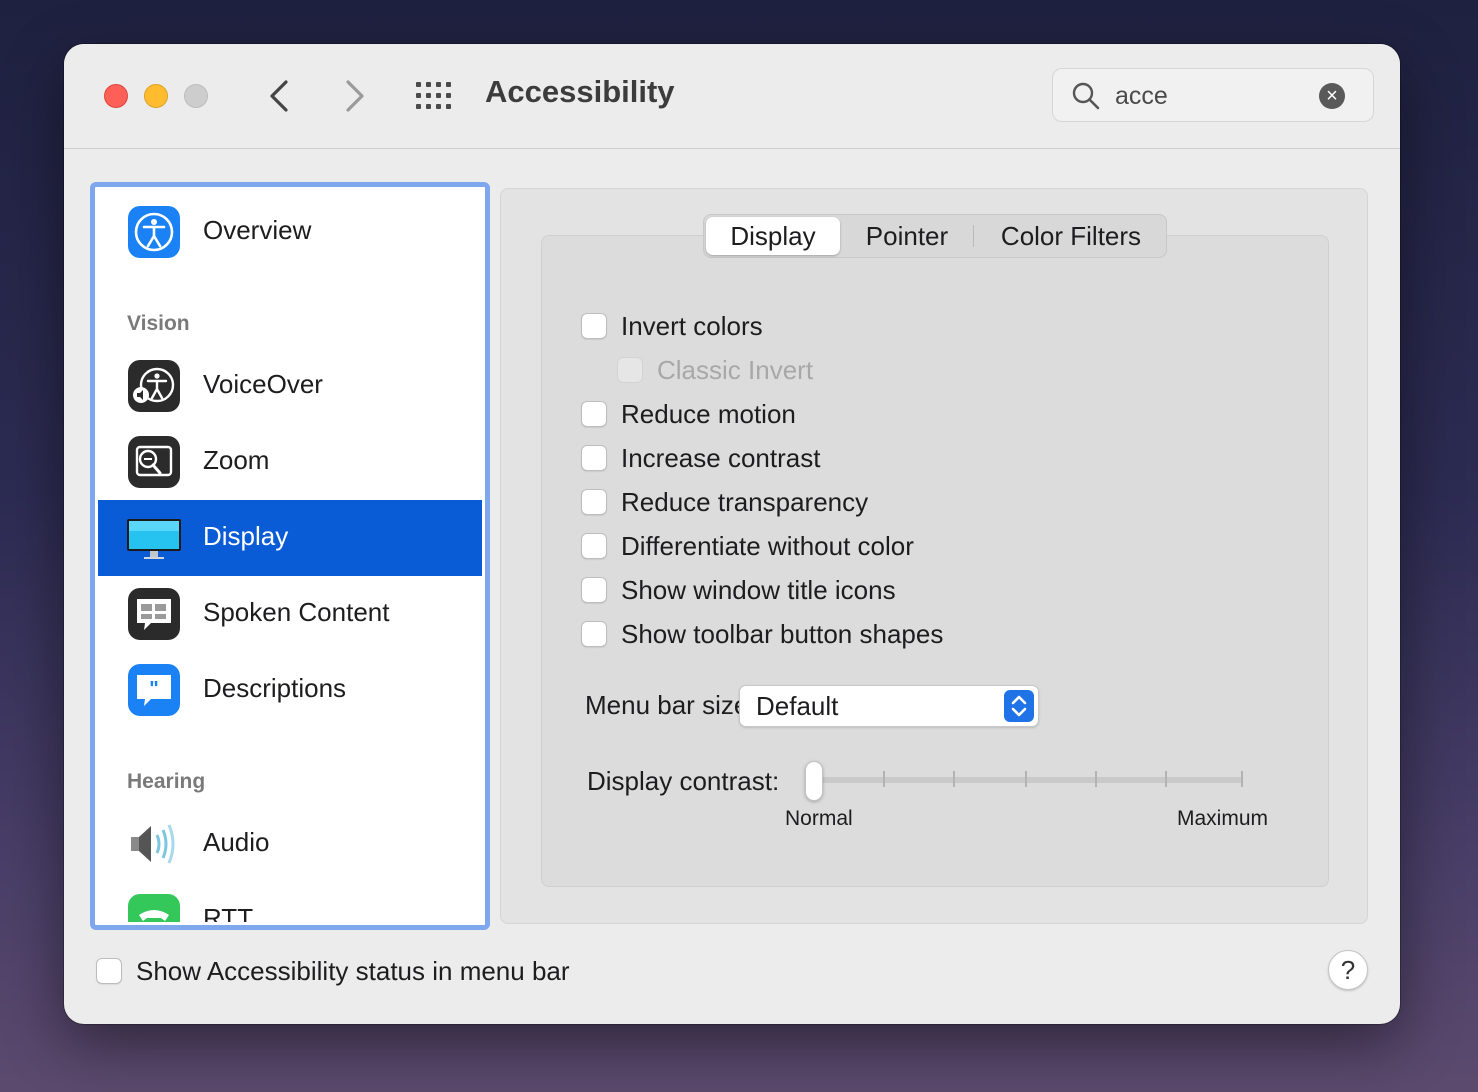 The image size is (1478, 1092). Describe the element at coordinates (263, 384) in the screenshot. I see `sidebar-item-label: VoiceOver` at that location.